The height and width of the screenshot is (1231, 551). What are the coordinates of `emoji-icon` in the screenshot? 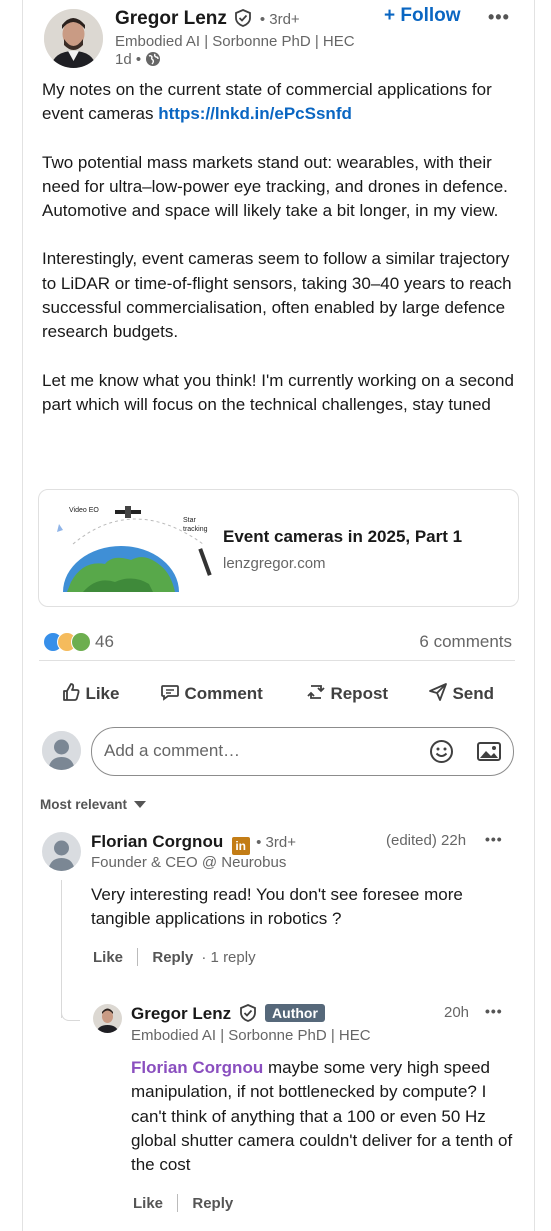 It's located at (441, 754).